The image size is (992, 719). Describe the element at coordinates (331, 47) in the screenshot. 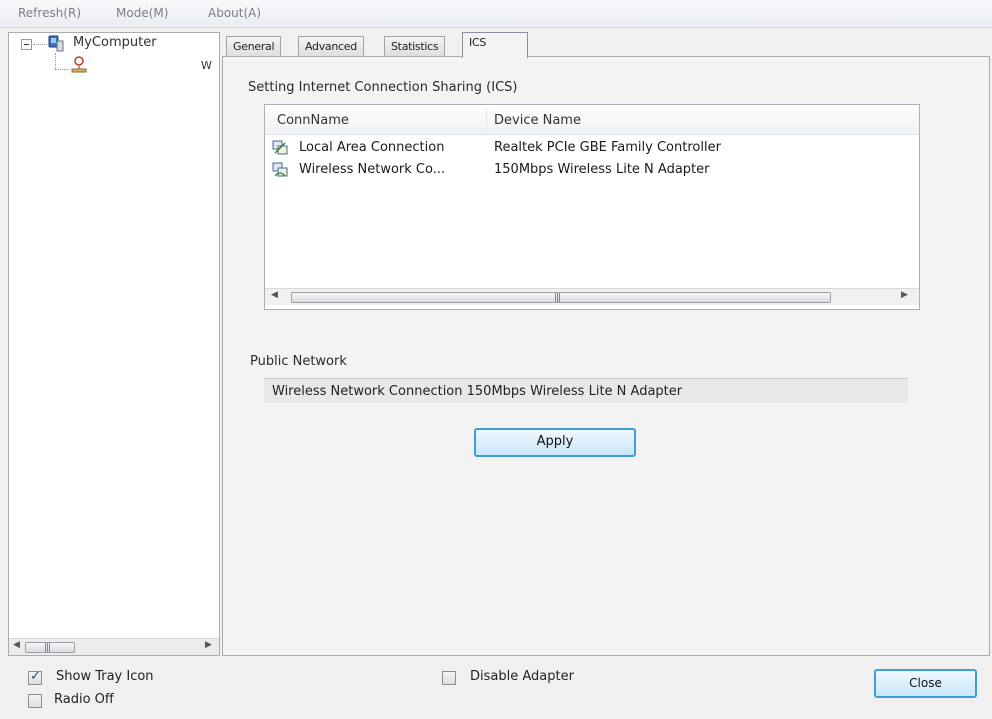

I see `tab-advanced: Advanced` at that location.